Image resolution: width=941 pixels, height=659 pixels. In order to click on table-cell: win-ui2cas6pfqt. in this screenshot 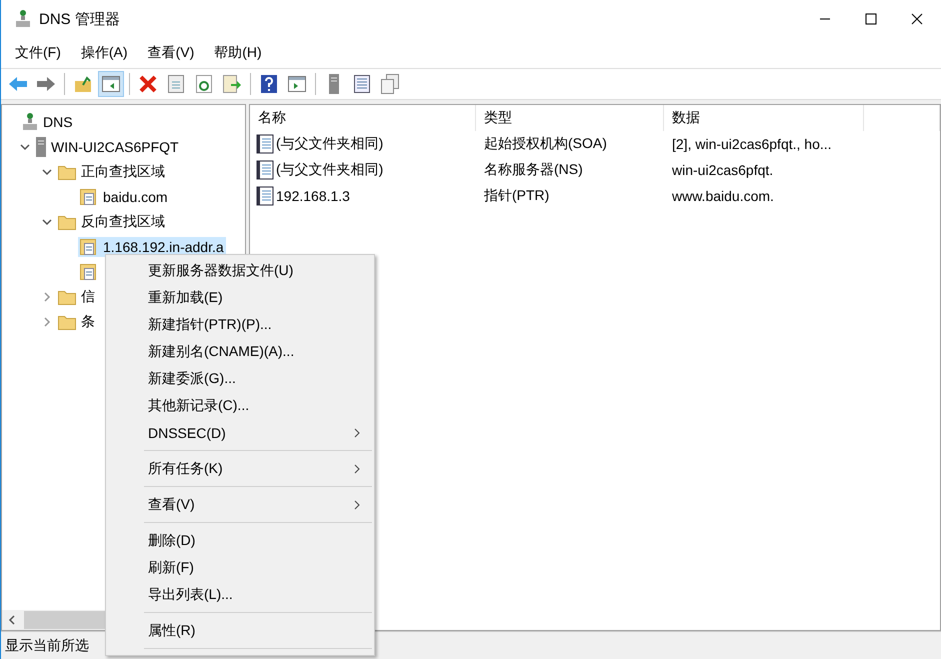, I will do `click(723, 170)`.